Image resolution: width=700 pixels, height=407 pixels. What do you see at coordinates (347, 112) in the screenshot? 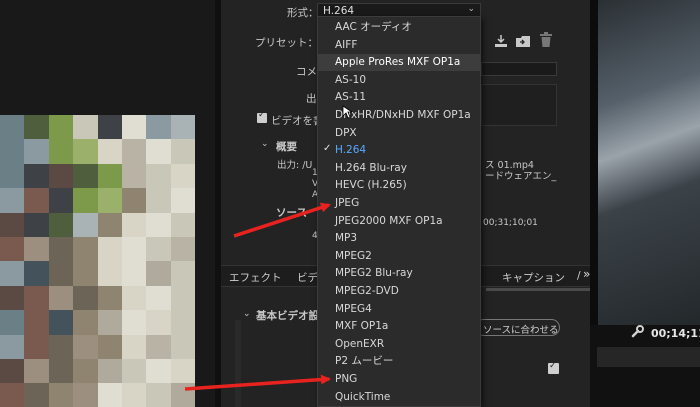
I see `mouse-cursor-icon` at bounding box center [347, 112].